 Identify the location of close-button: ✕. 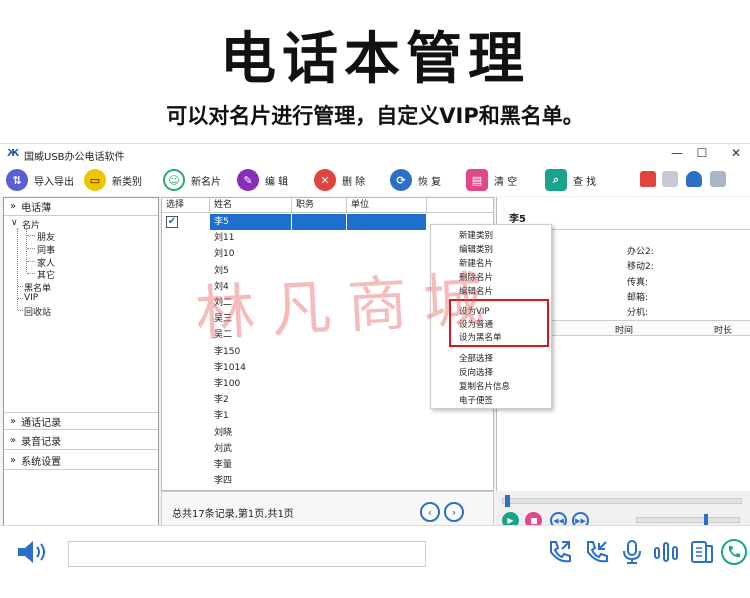
(736, 153).